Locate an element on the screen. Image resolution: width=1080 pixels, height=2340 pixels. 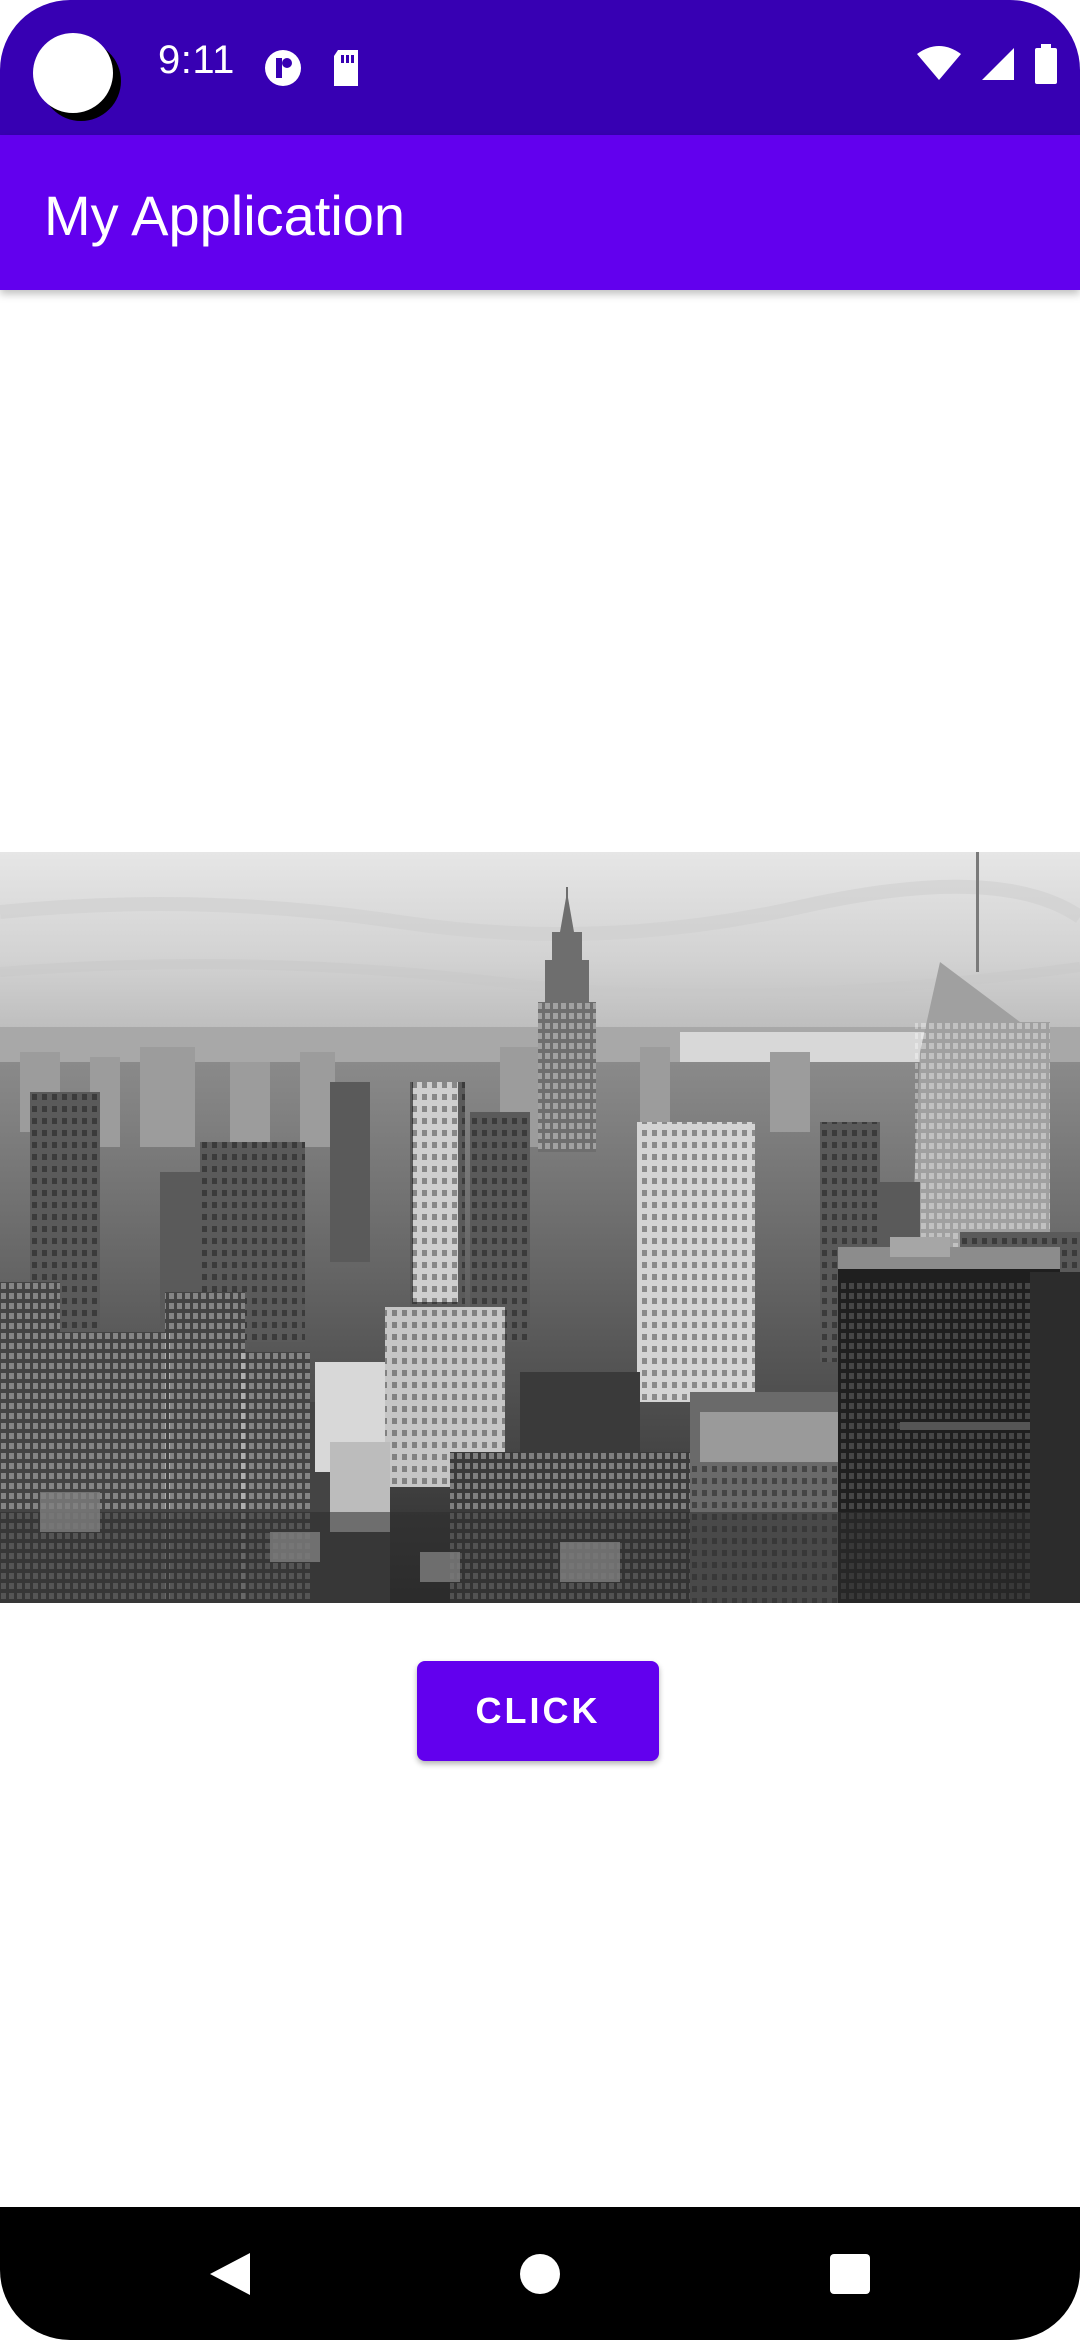
back-icon is located at coordinates (230, 2273).